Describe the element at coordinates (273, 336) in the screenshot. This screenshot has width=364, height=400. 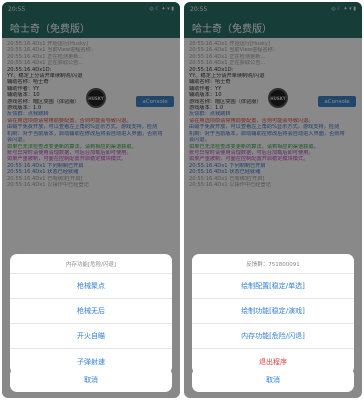
I see `menu-item-memory-features: 内存功能[危险/闪退]` at that location.